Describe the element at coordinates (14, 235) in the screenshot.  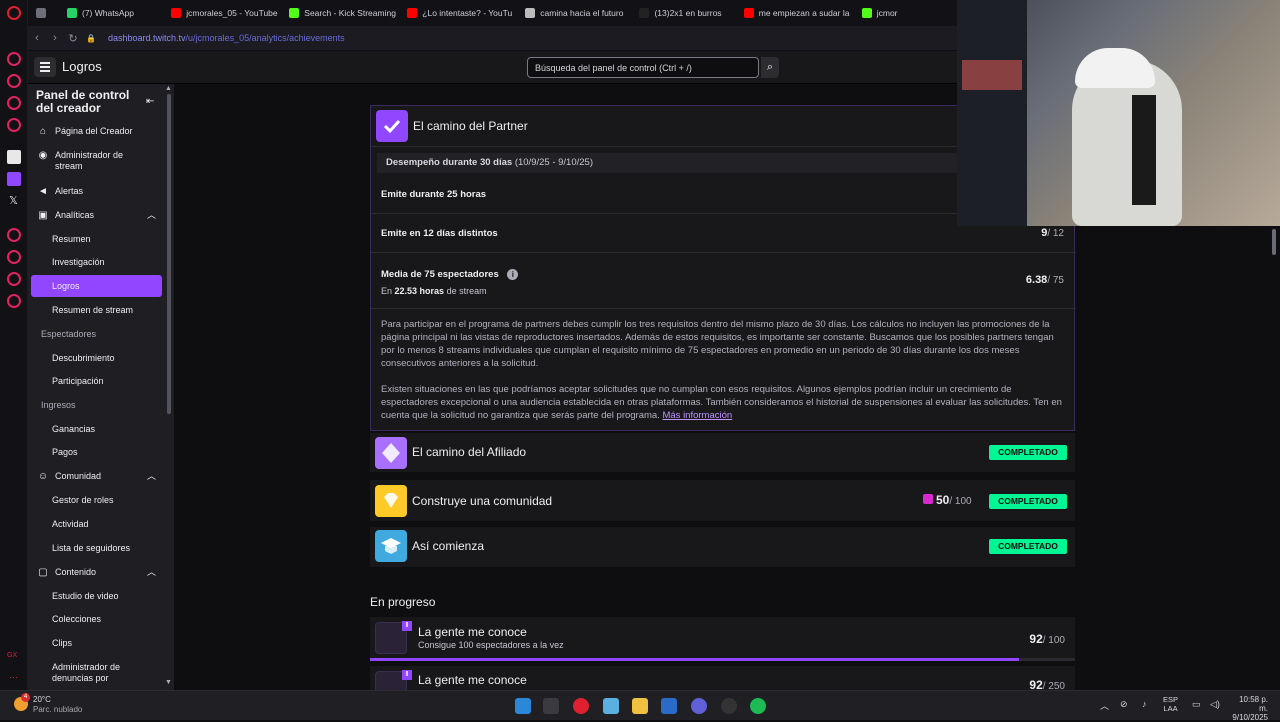
I see `history-icon` at that location.